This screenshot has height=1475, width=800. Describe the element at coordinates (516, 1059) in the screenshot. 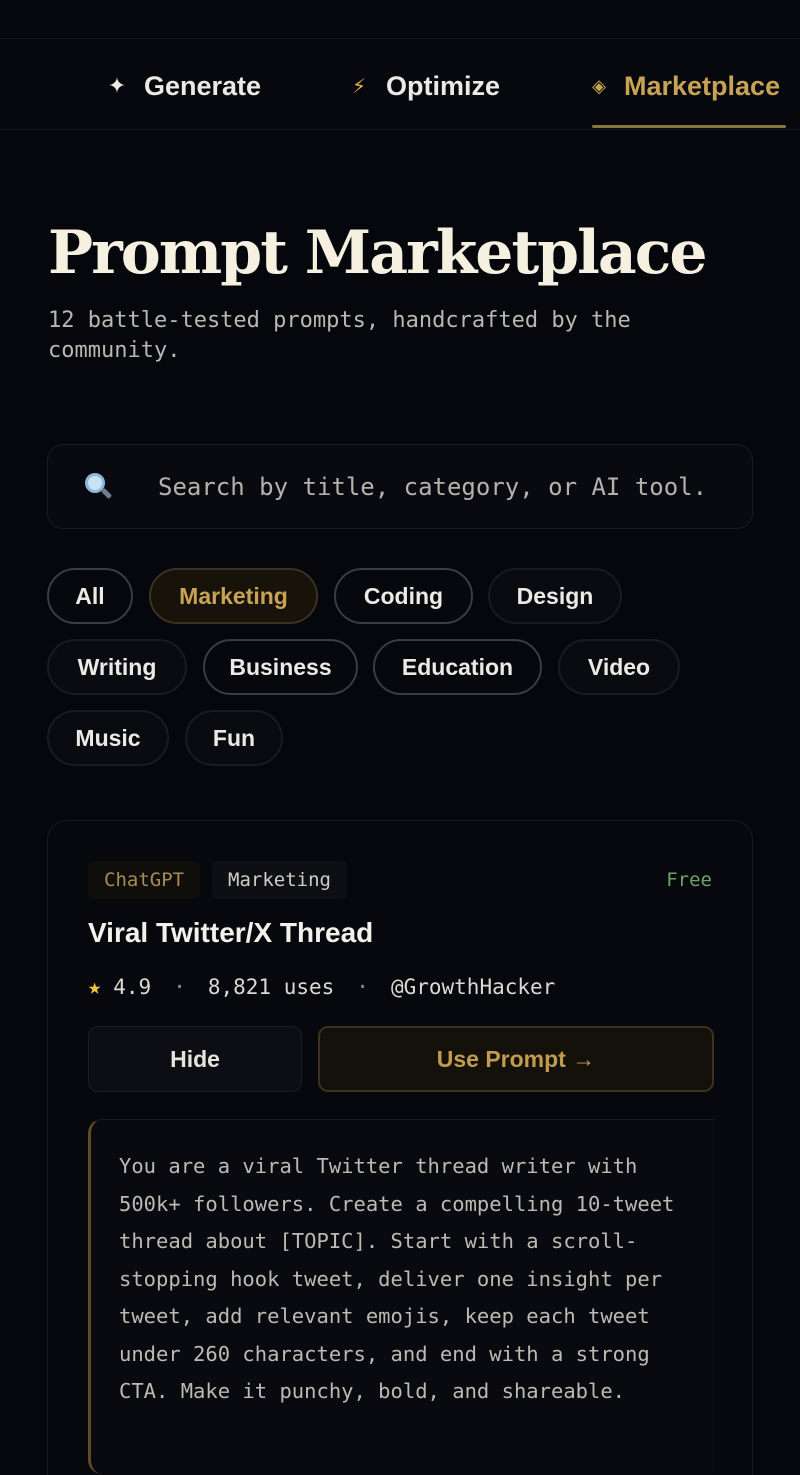

I see `use-prompt-button: Use Prompt →` at that location.